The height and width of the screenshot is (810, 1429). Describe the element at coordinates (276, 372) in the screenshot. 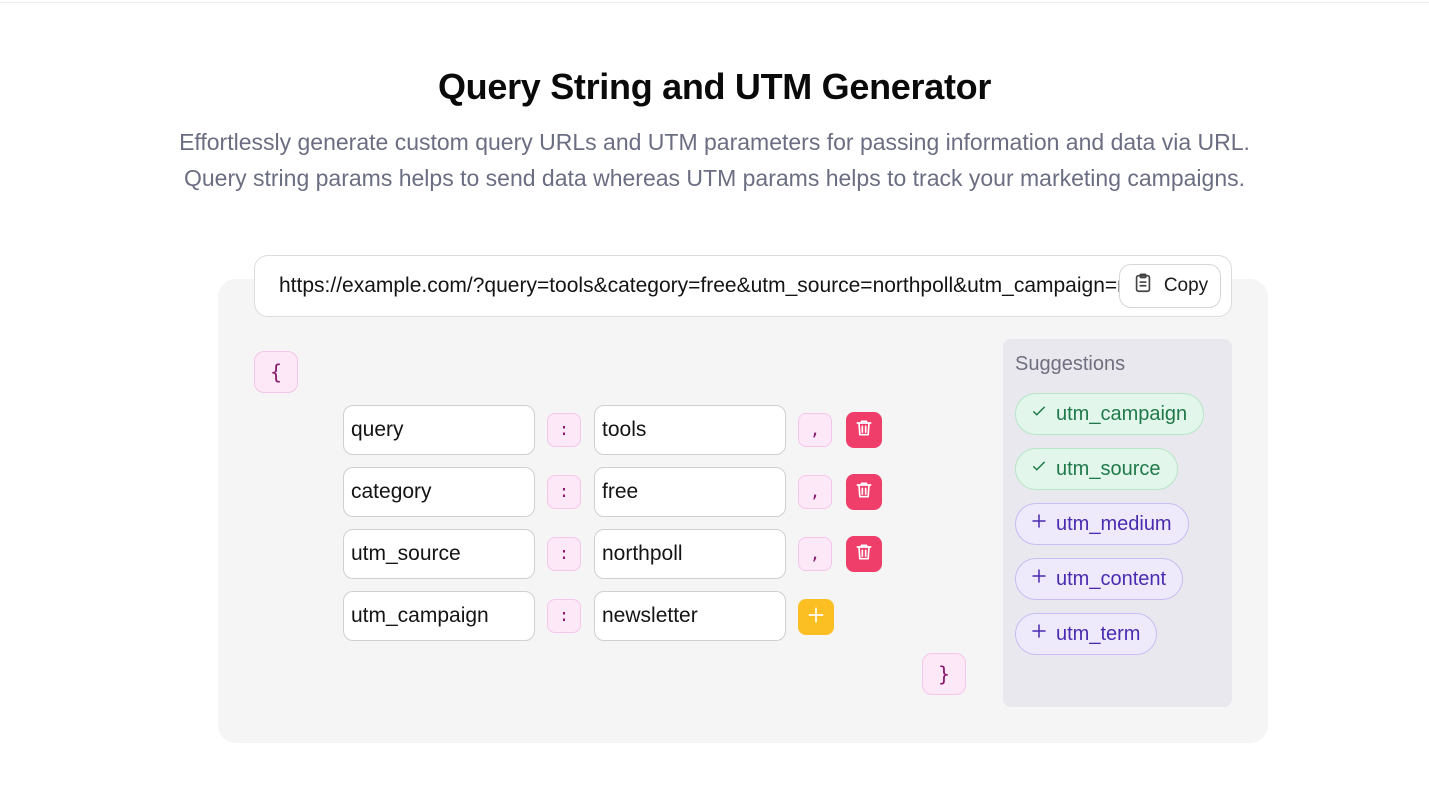

I see `open-brace: {` at that location.